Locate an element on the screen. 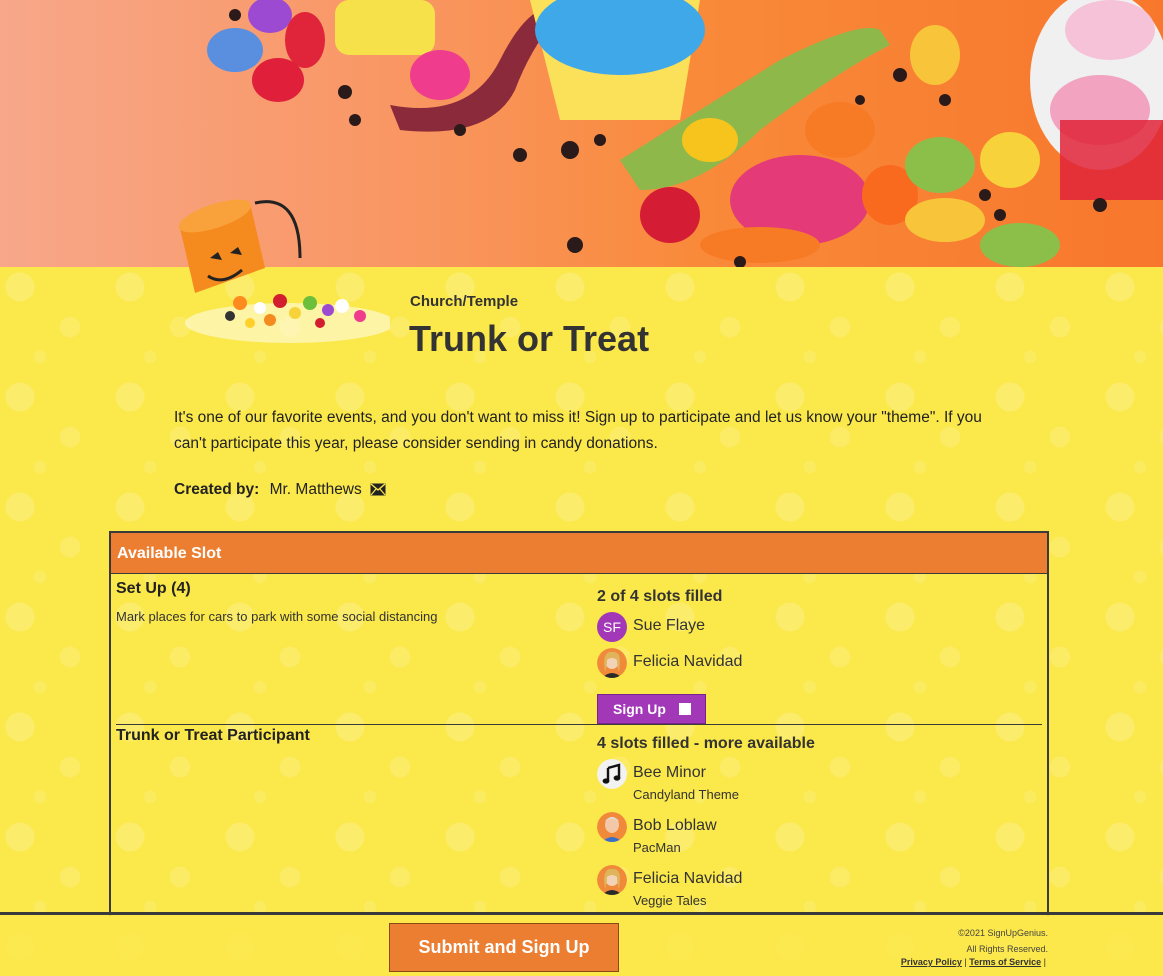 Image resolution: width=1163 pixels, height=976 pixels. signup-button: Sign Up is located at coordinates (651, 709).